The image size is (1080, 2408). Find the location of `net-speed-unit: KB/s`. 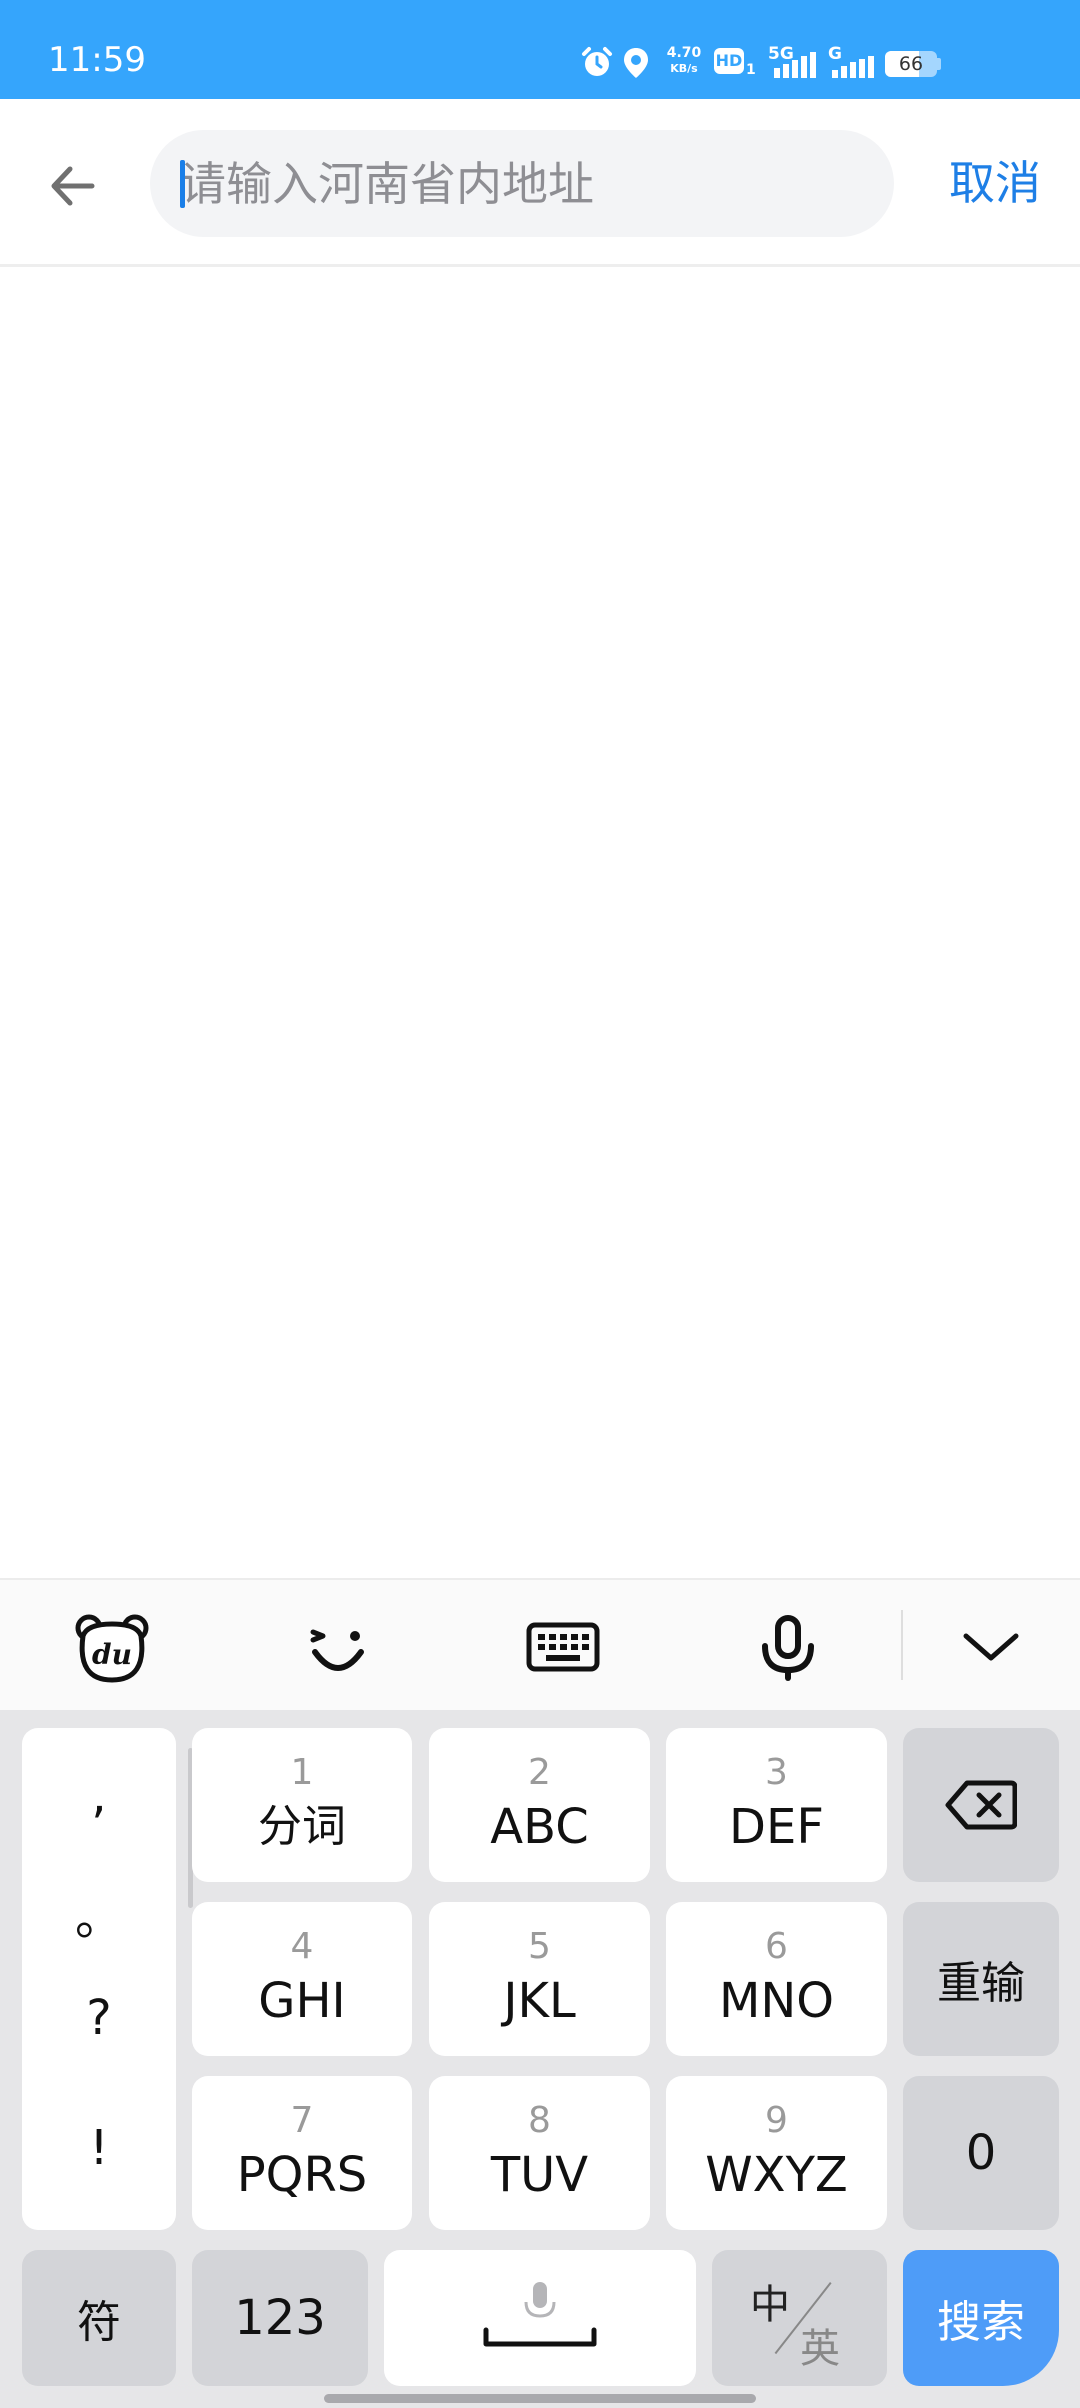

net-speed-unit: KB/s is located at coordinates (684, 68).